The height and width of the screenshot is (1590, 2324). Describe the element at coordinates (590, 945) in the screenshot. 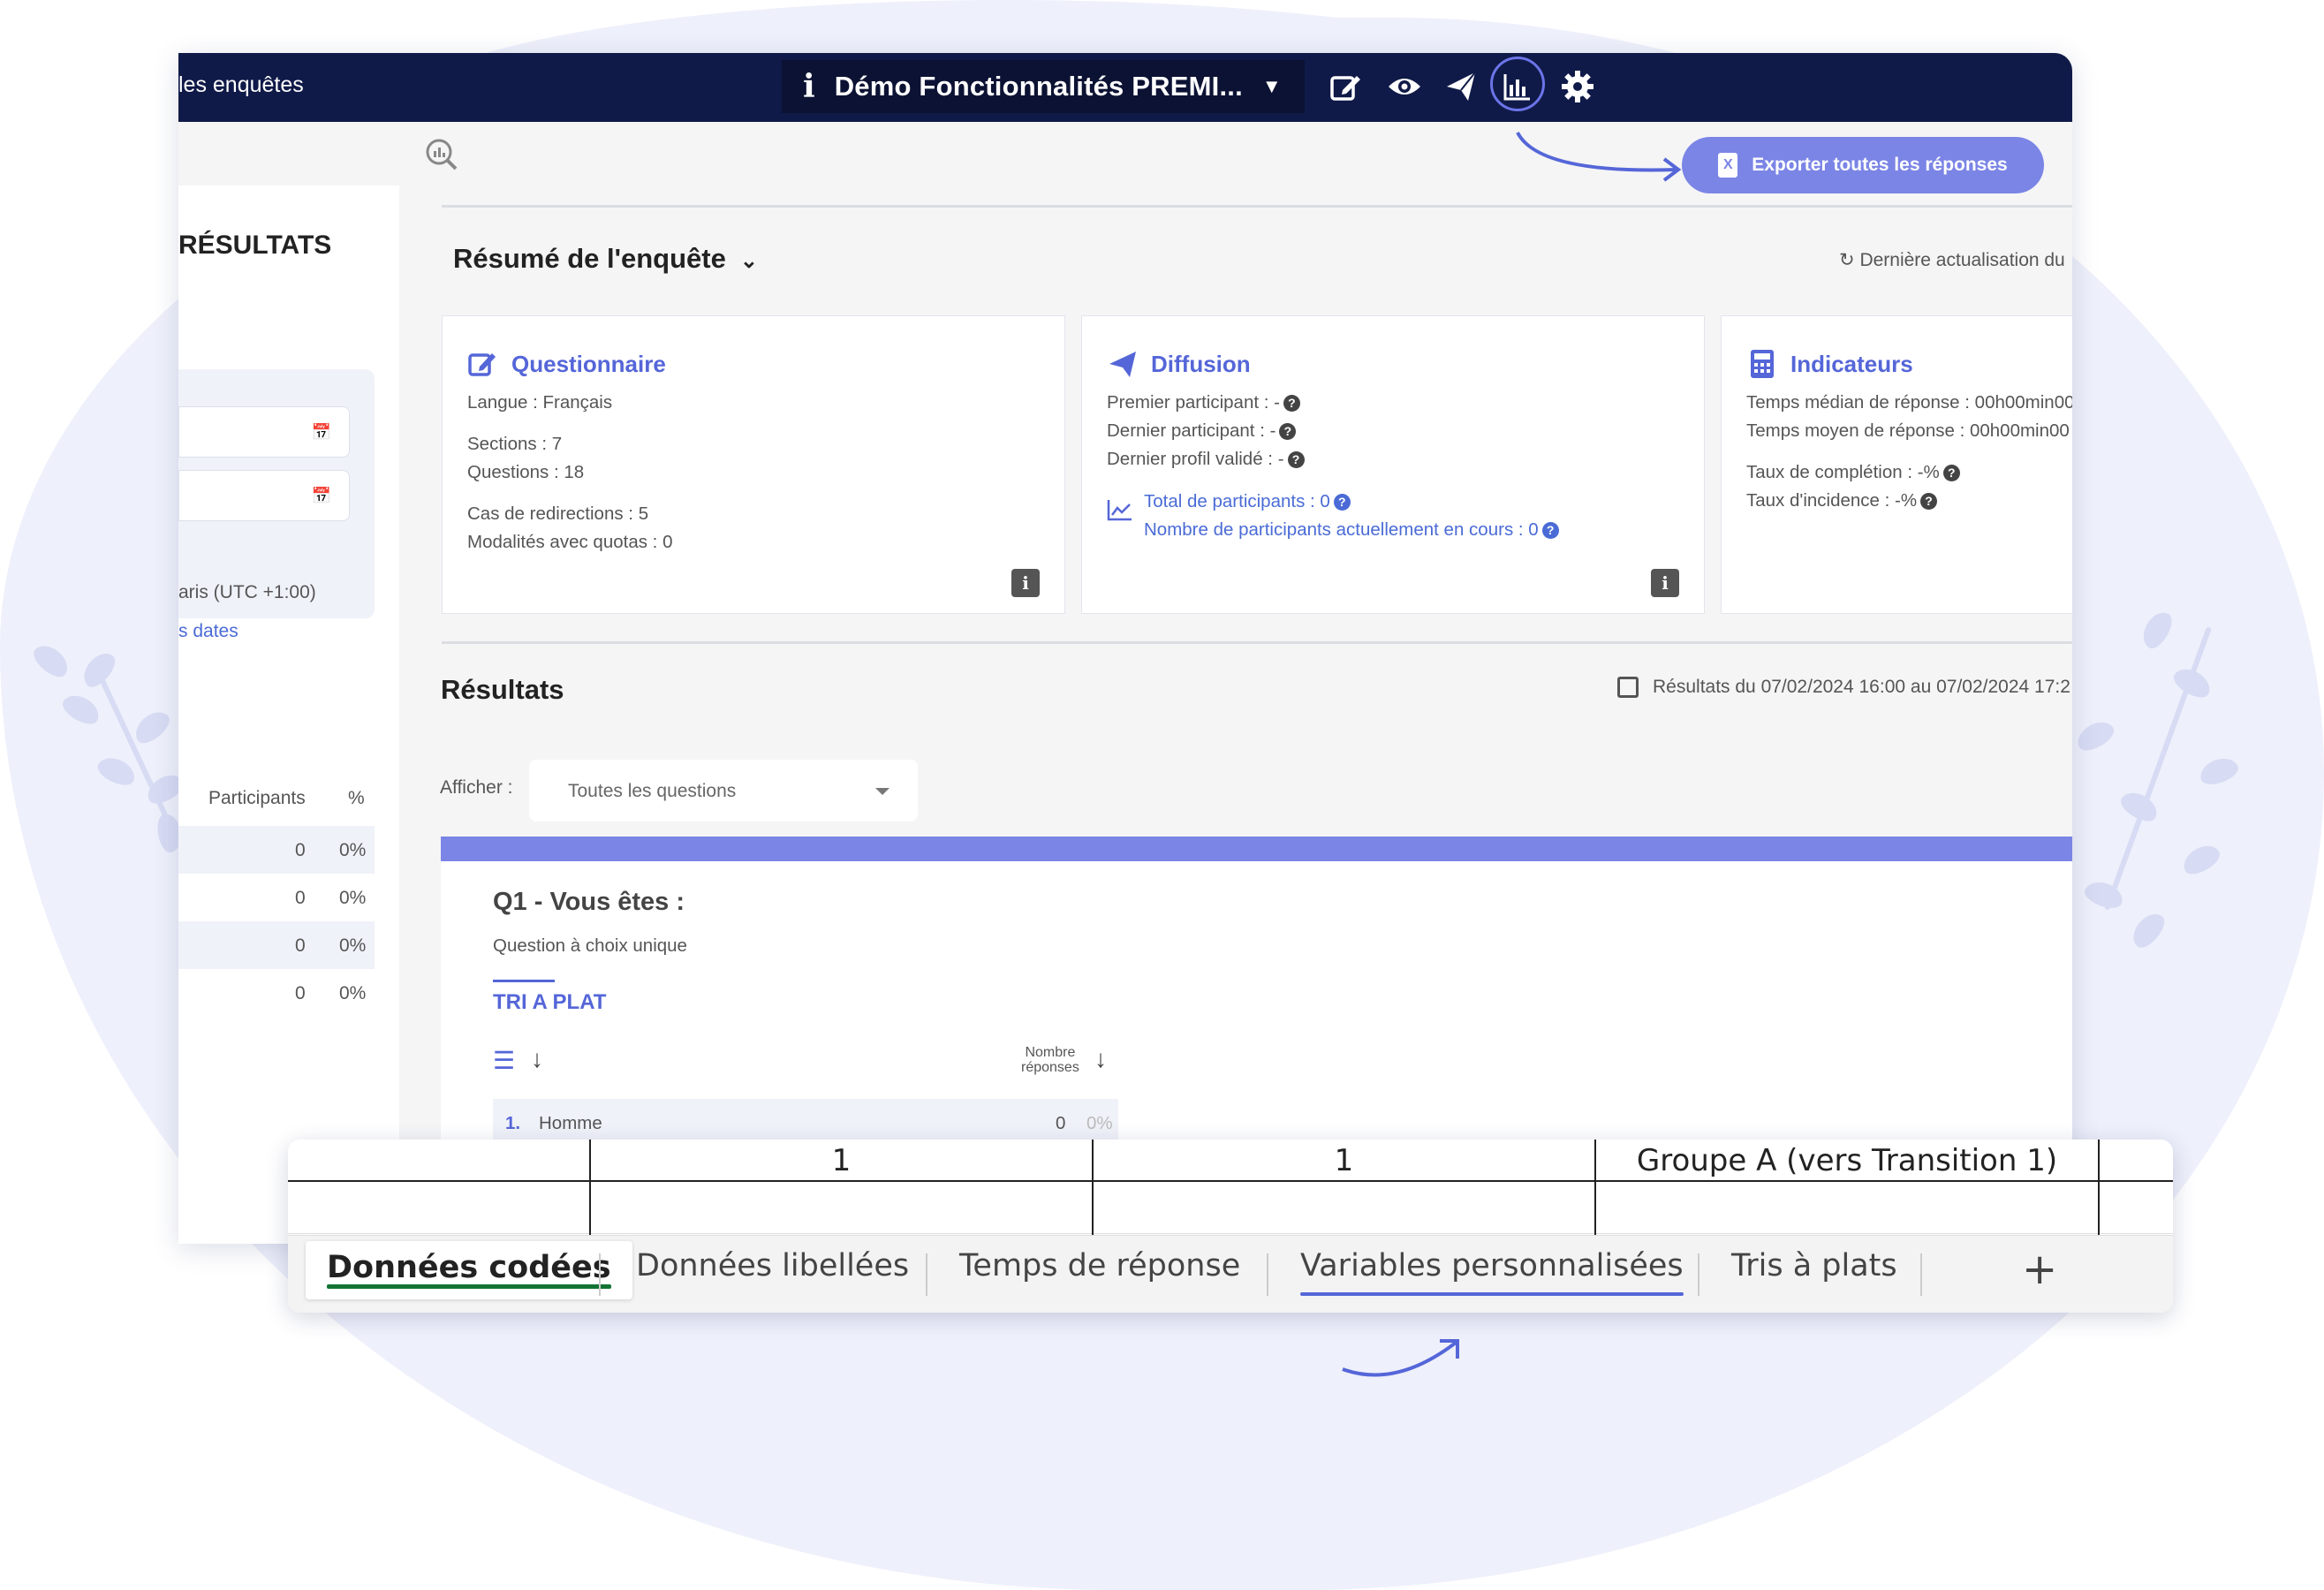

I see `question-type: Question à choix unique` at that location.